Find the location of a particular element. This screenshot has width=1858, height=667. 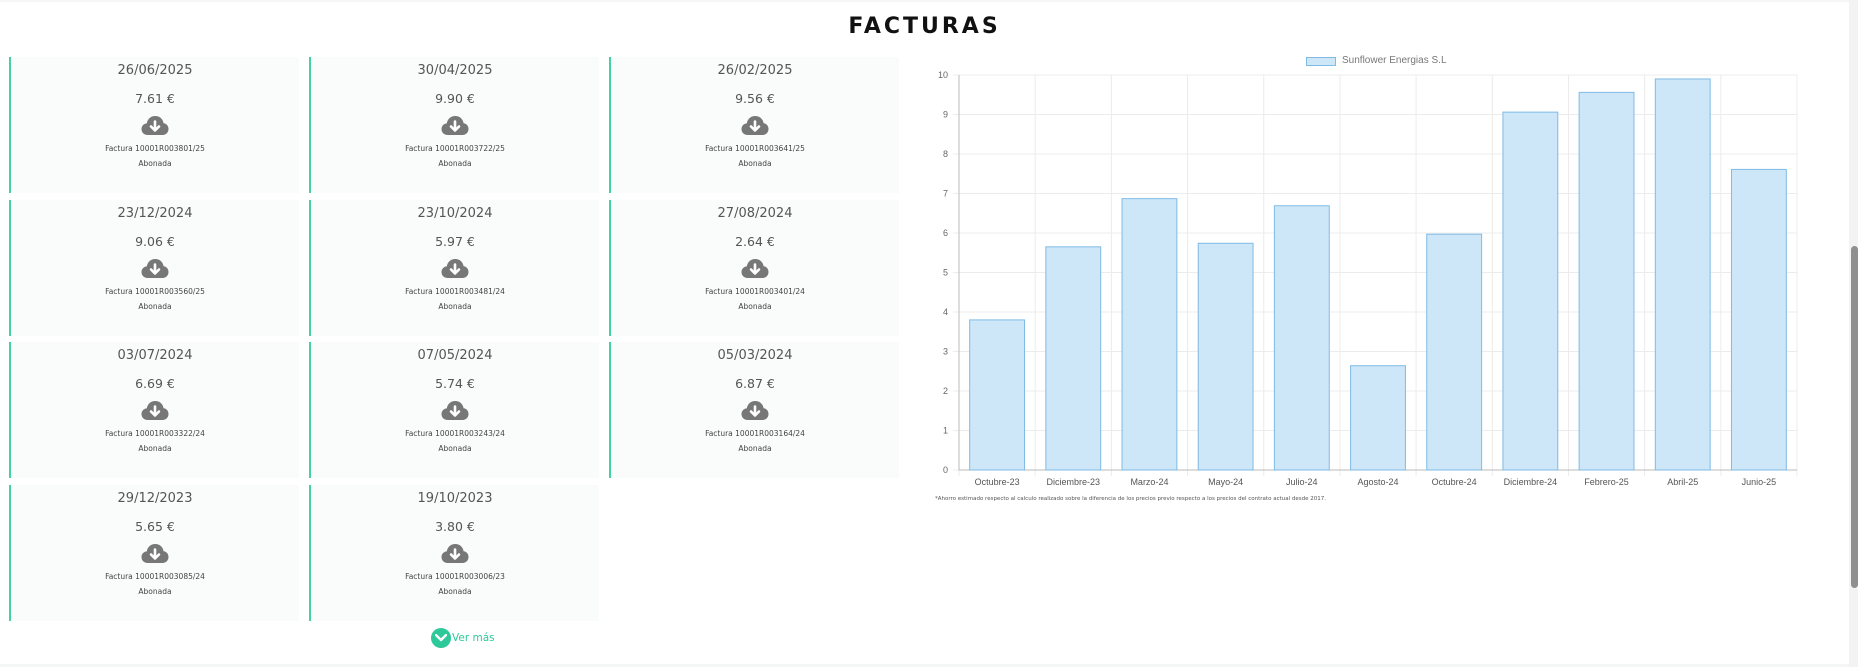

y-tick-label: 0 is located at coordinates (945, 470).